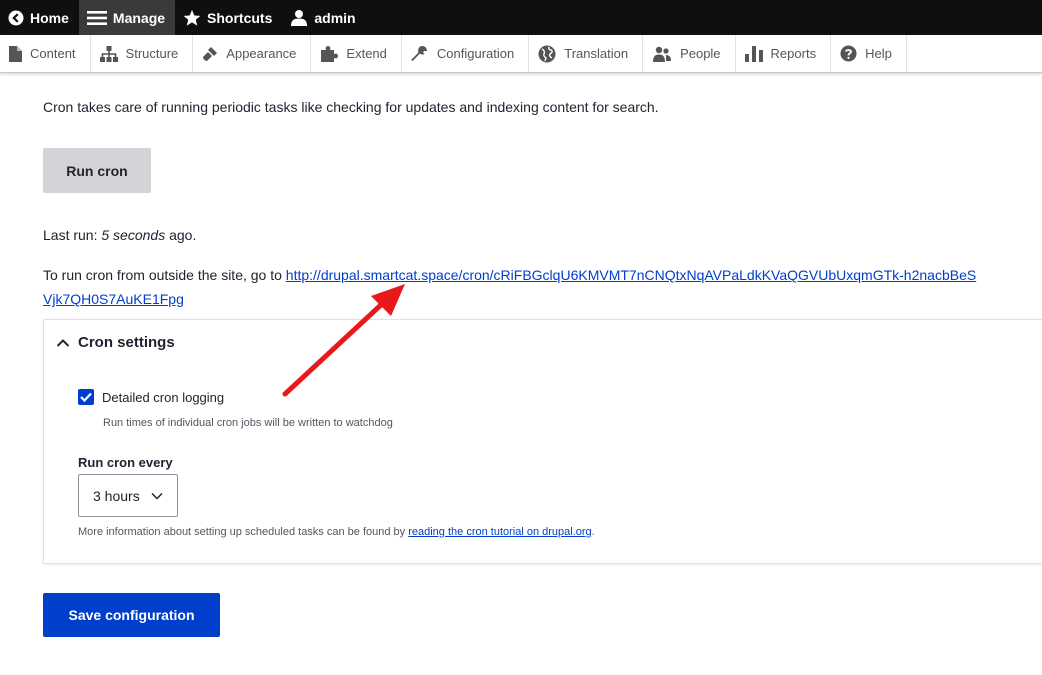 This screenshot has height=675, width=1042. I want to click on checkmark-icon, so click(86, 397).